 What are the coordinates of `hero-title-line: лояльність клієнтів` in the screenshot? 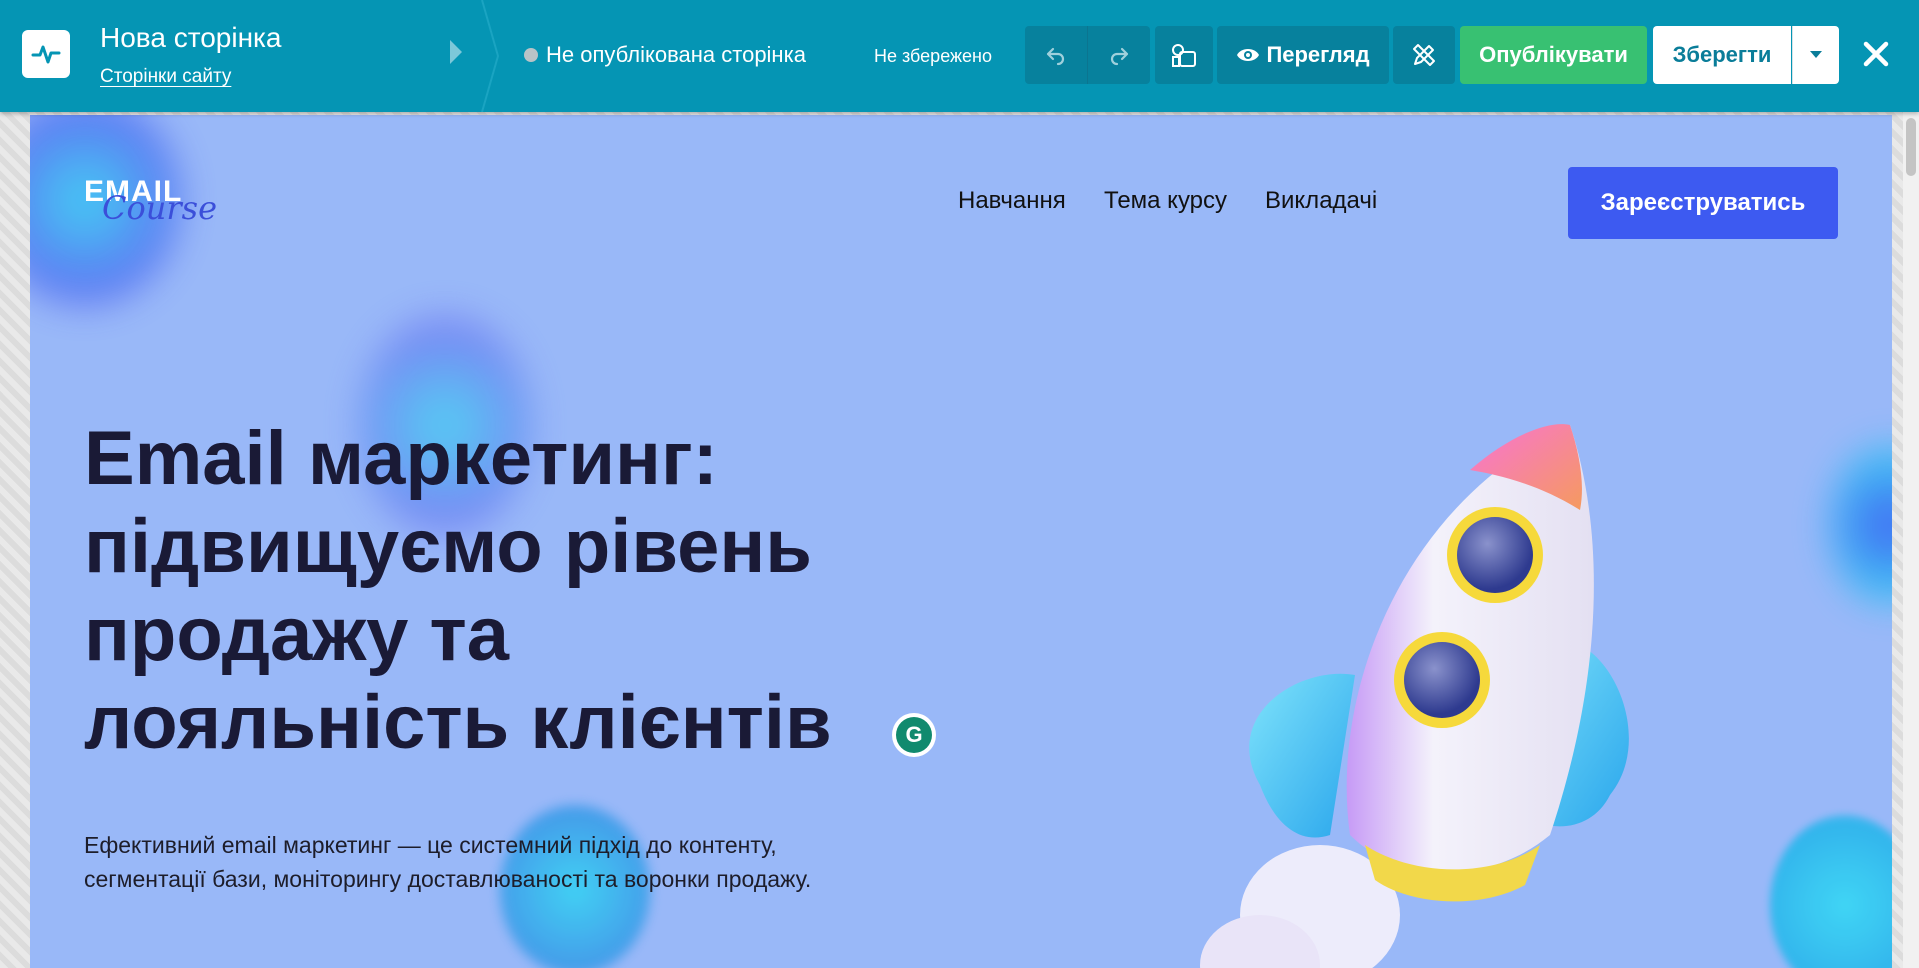 It's located at (458, 722).